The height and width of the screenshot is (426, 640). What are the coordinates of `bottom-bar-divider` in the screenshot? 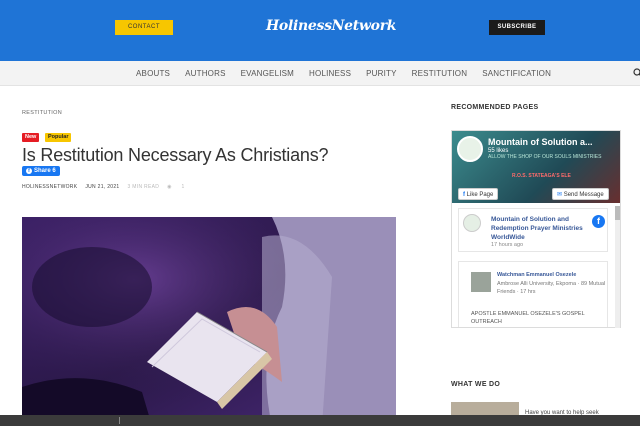 It's located at (119, 420).